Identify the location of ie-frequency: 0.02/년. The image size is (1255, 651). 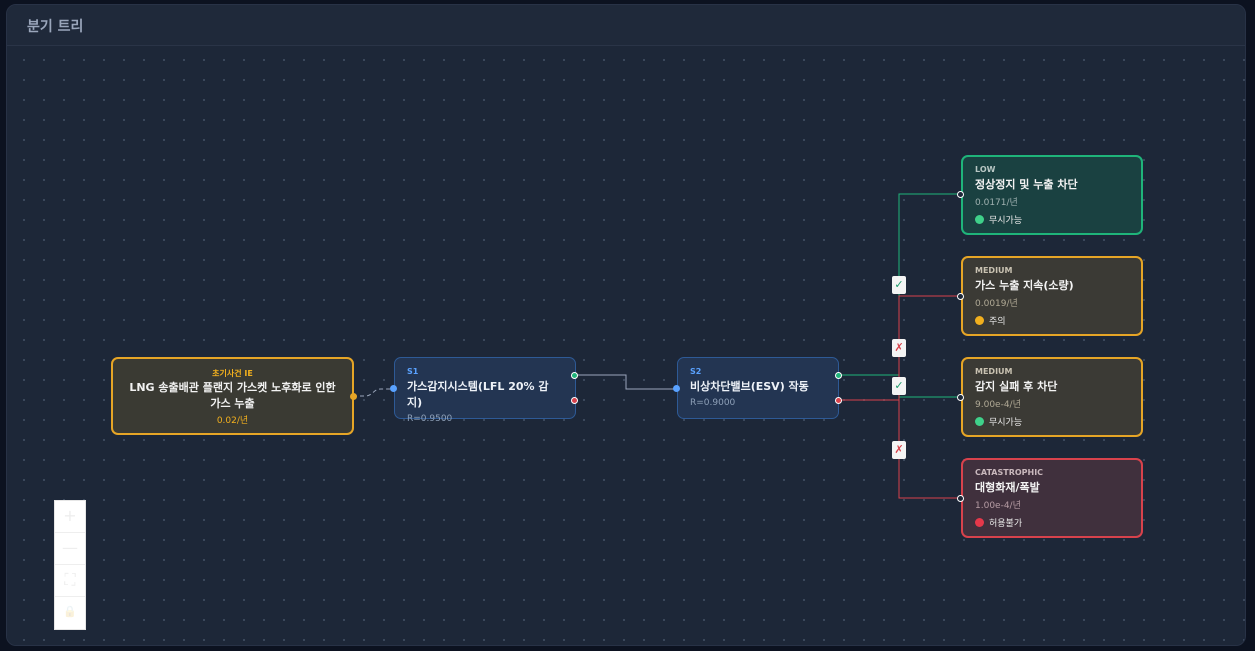
(232, 421).